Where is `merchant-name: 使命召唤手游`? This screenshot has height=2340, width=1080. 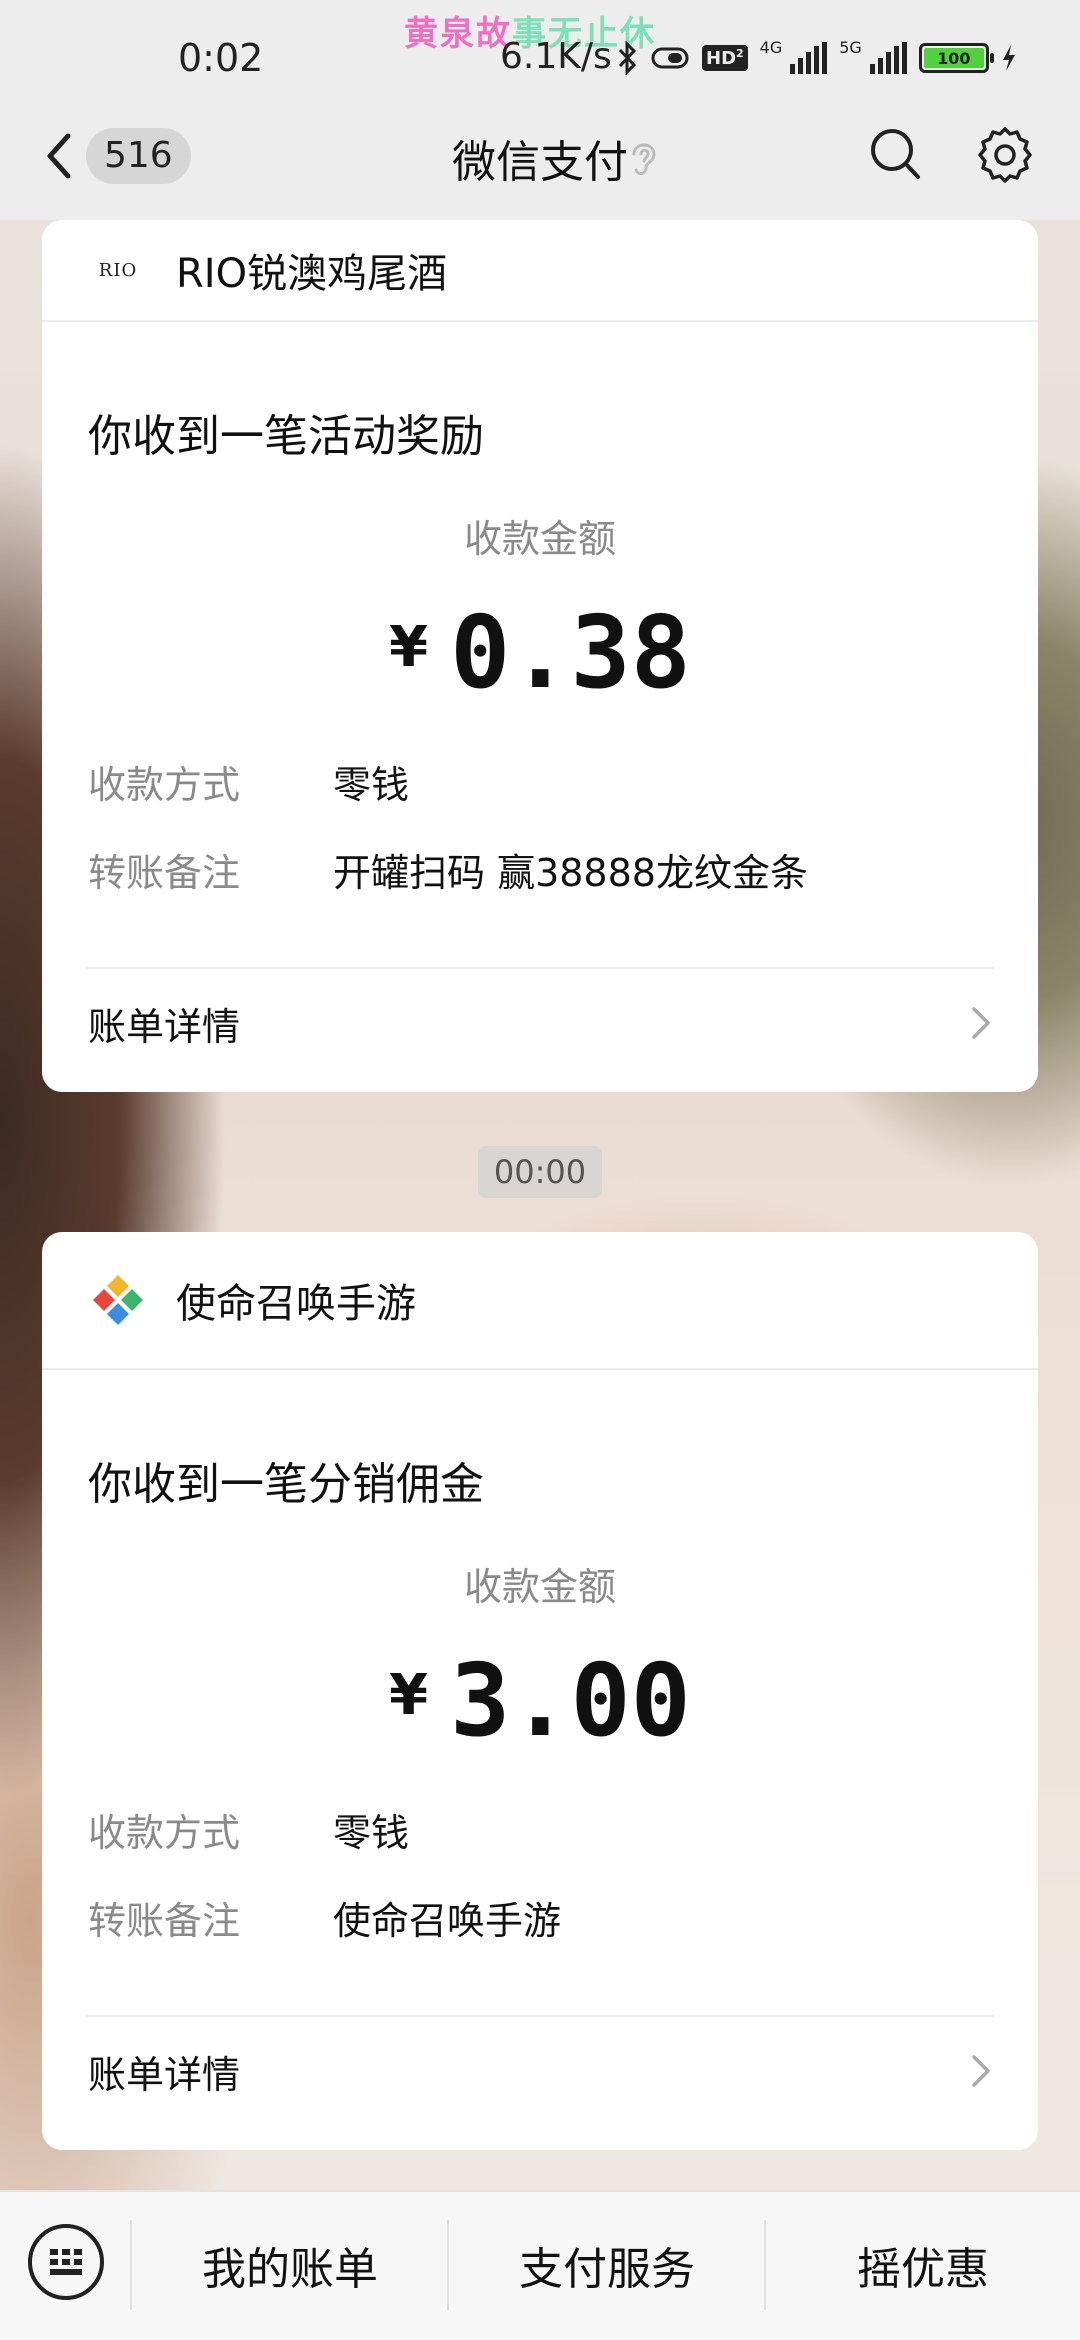
merchant-name: 使命召唤手游 is located at coordinates (296, 1304).